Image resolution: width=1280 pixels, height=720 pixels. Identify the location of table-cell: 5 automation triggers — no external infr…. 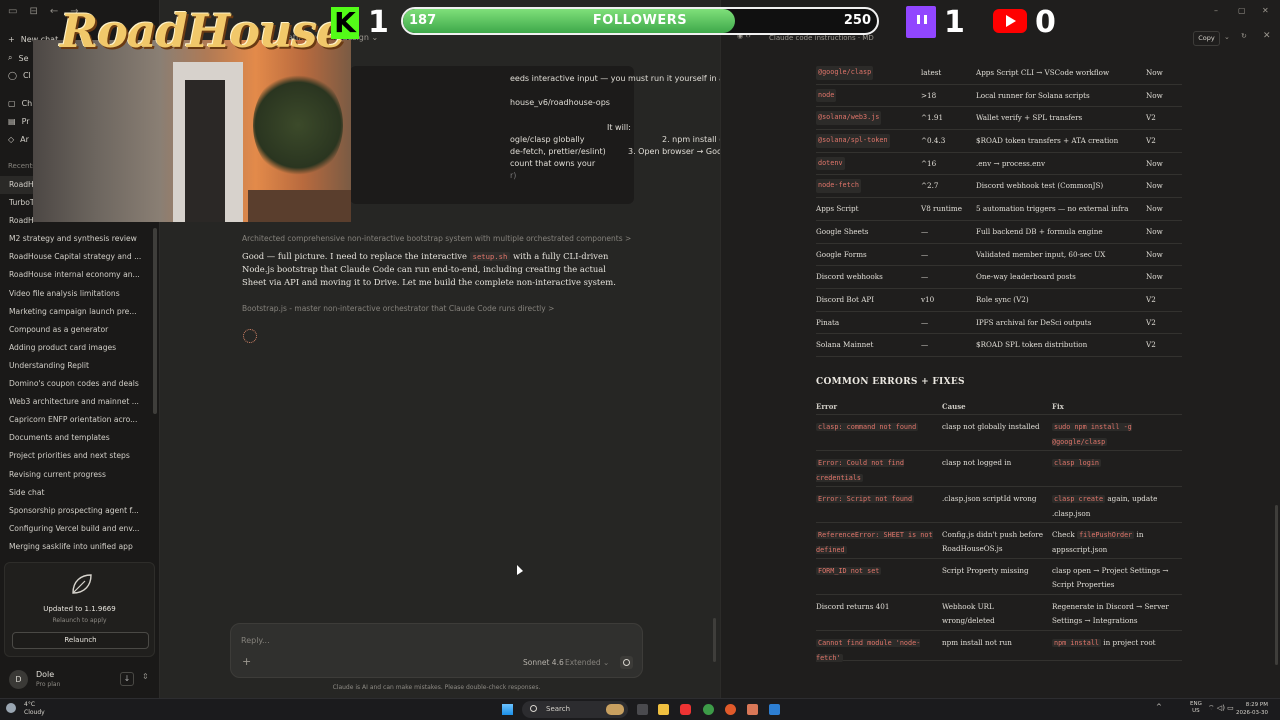
(1052, 209).